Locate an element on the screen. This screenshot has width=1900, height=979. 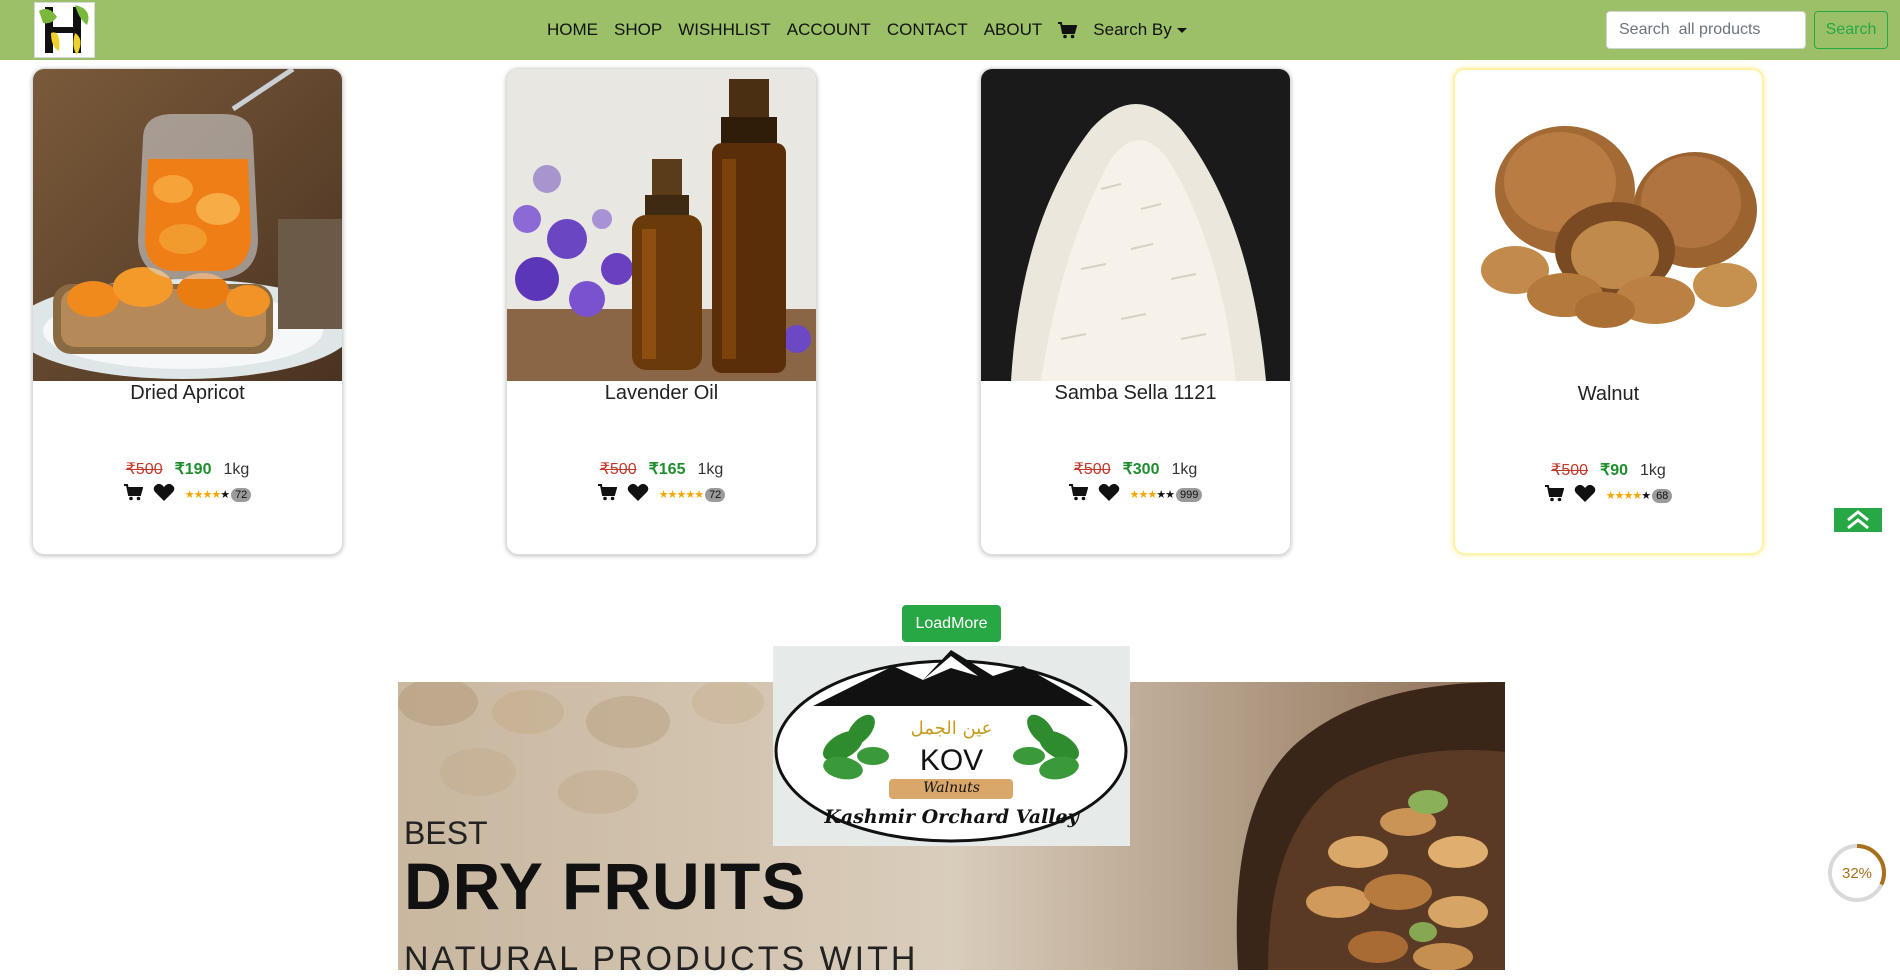
product-card: Samba Sella 1121 ₹500 ₹300 1kg ★ ★ ★ ★ ★ 999 is located at coordinates (1135, 311).